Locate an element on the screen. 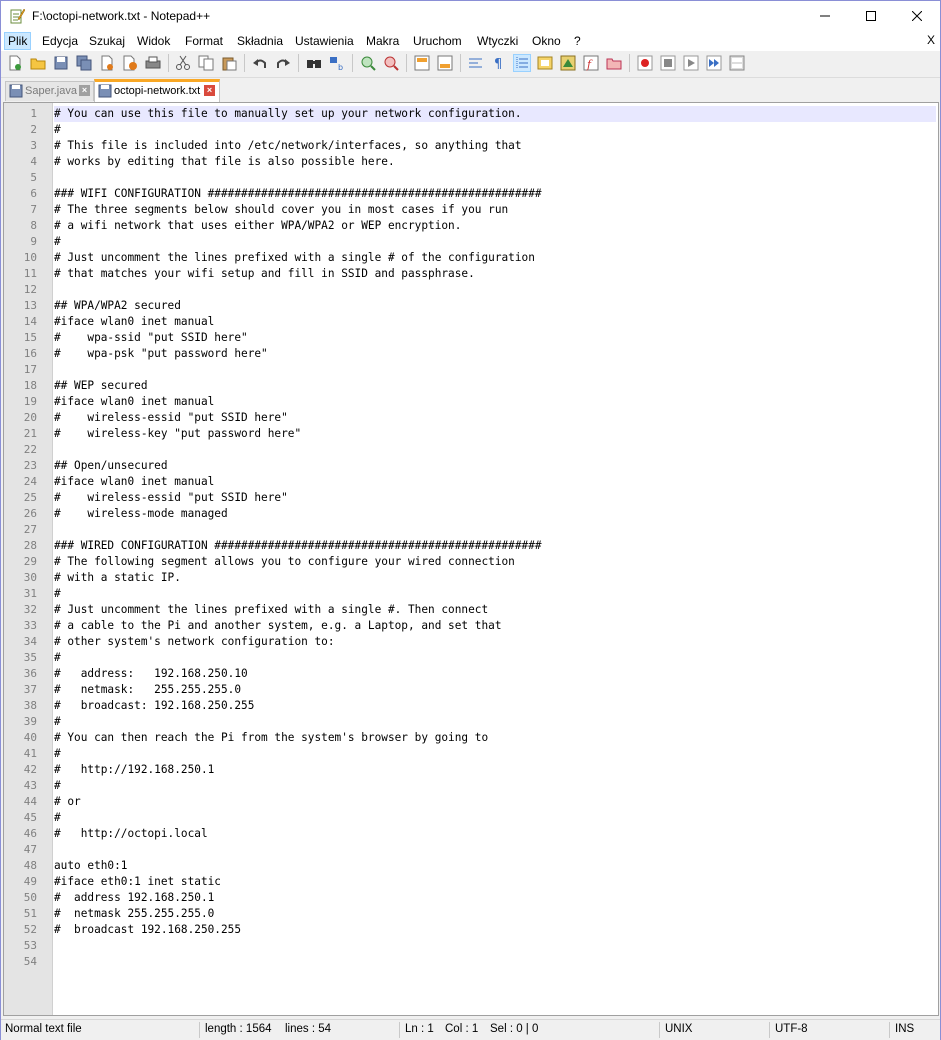 The image size is (941, 1040). new-file-icon is located at coordinates (15, 63).